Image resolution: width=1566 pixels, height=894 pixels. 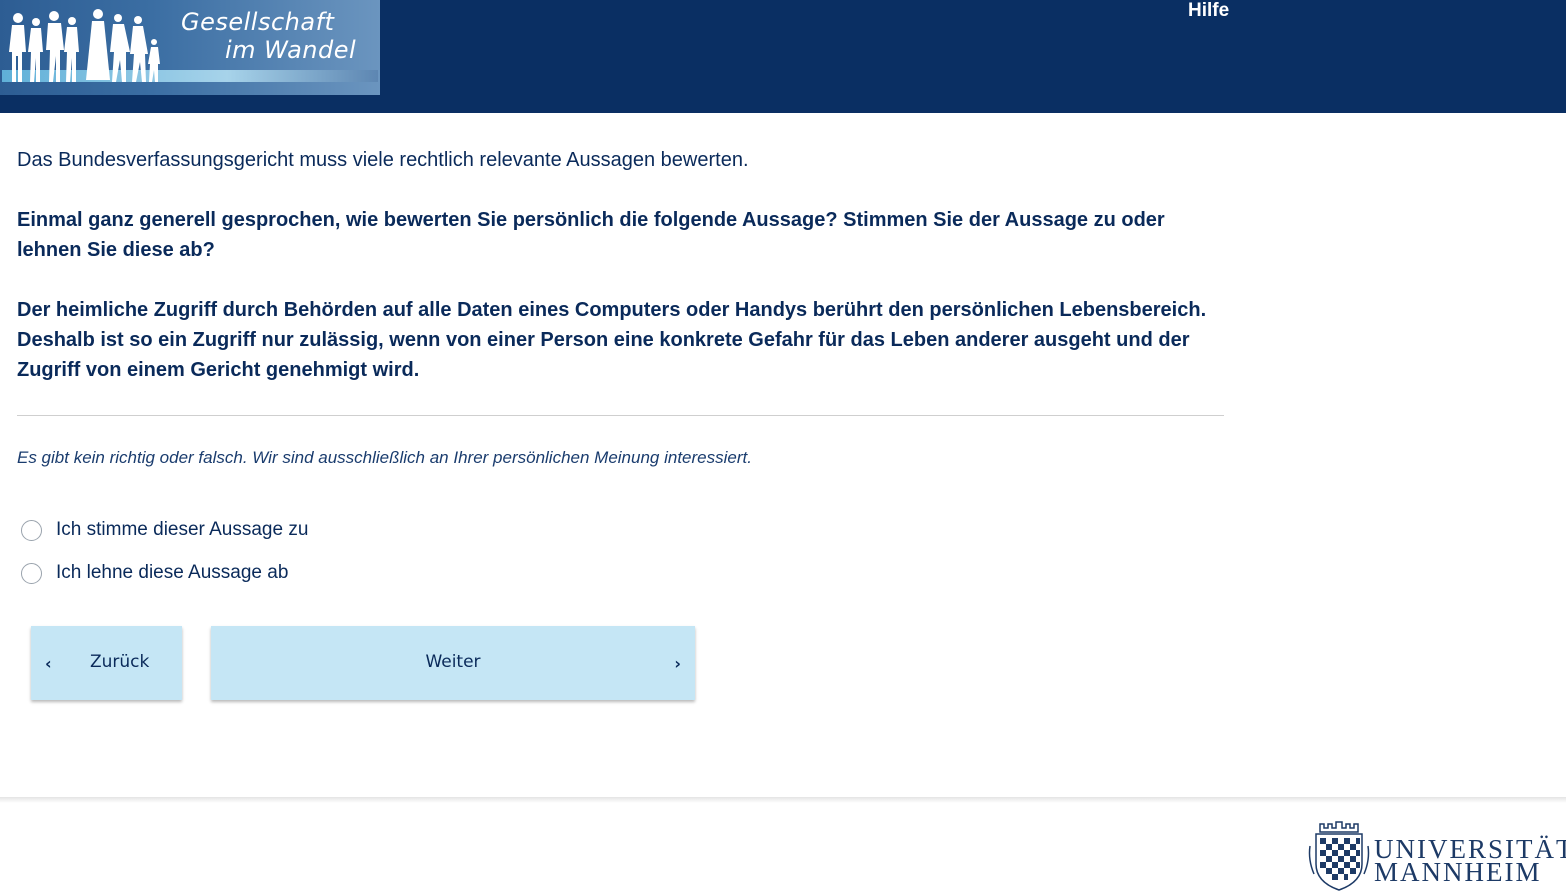 What do you see at coordinates (182, 530) in the screenshot?
I see `answer-option-label: Ich stimme dieser Aussage zu` at bounding box center [182, 530].